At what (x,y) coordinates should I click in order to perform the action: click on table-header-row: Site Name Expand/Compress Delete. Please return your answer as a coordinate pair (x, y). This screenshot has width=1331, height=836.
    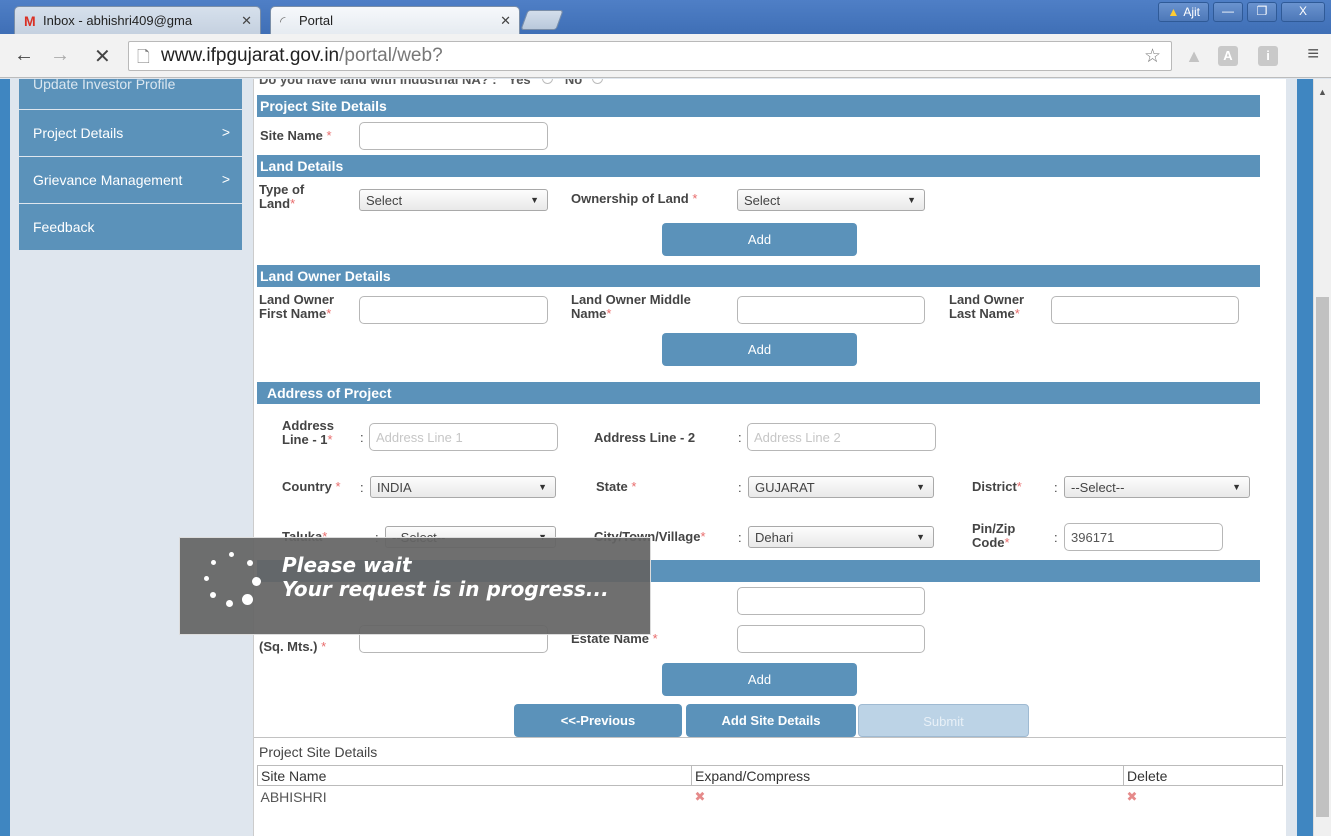
    Looking at the image, I should click on (770, 775).